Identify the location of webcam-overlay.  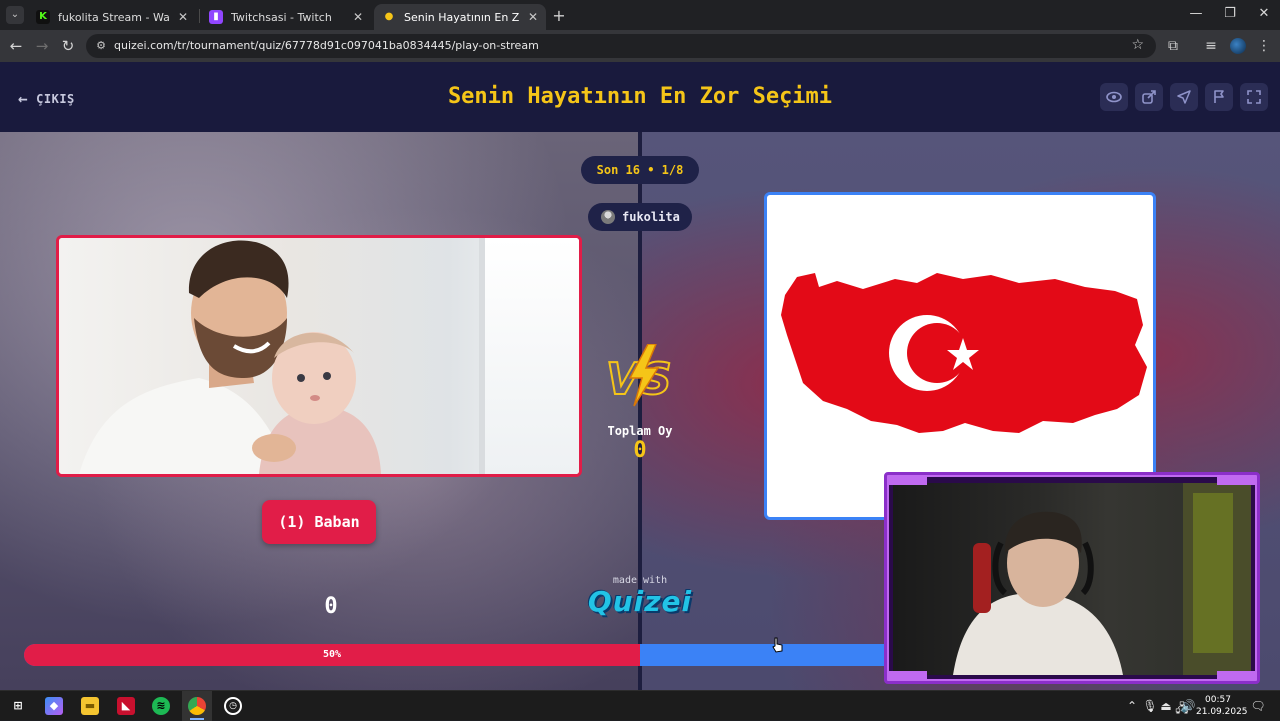
(1072, 578).